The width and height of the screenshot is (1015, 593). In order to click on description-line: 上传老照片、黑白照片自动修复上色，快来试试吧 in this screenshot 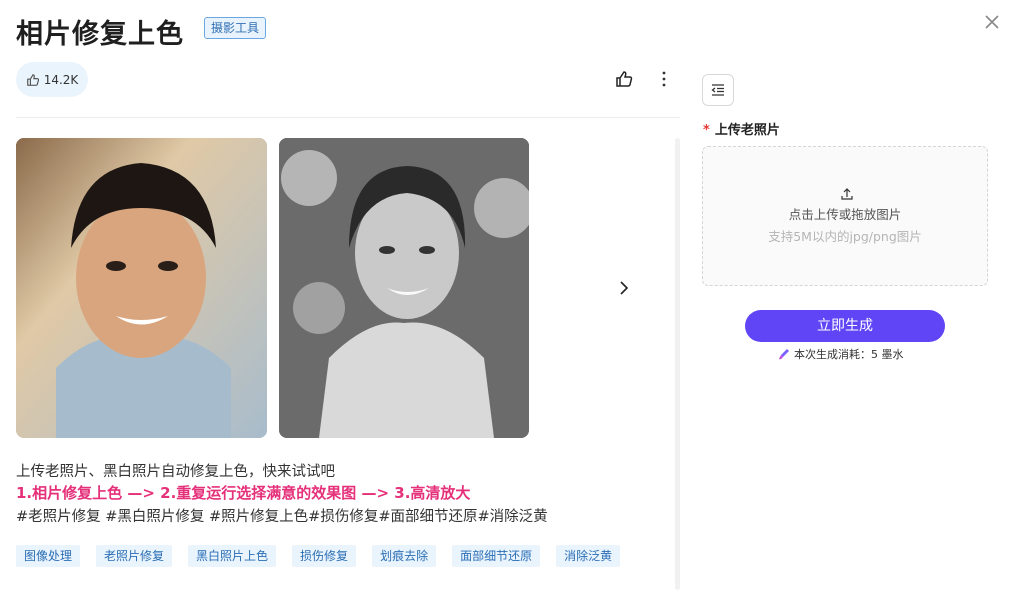, I will do `click(175, 472)`.